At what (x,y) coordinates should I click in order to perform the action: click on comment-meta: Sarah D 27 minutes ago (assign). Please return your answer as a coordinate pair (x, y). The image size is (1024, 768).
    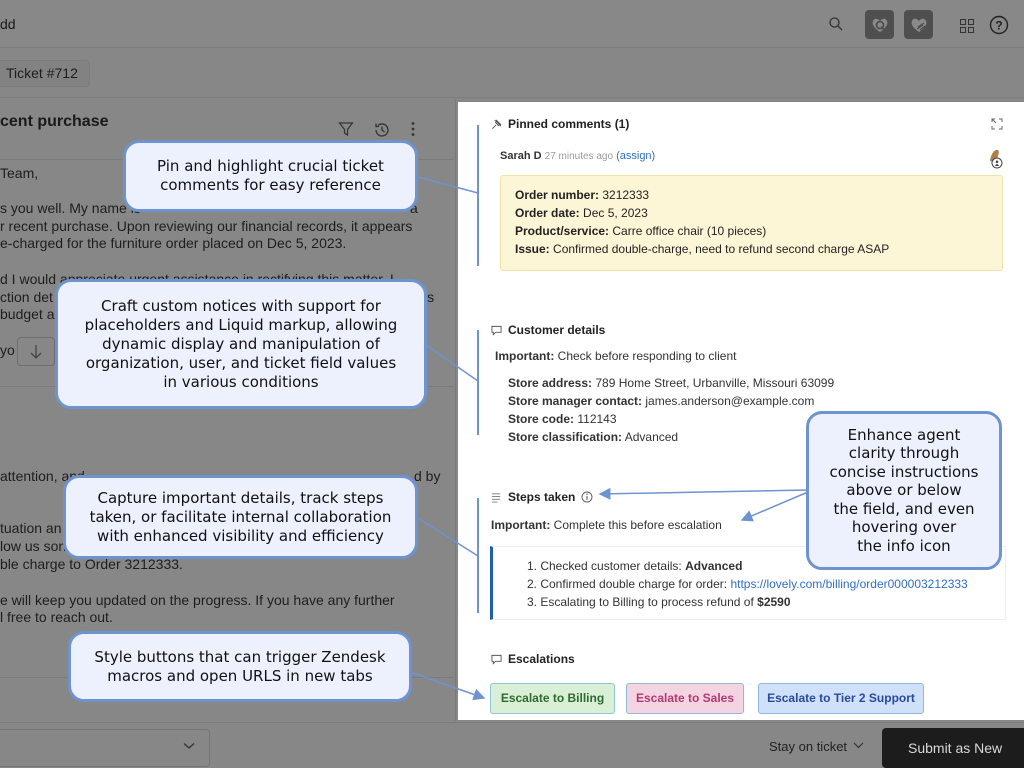
    Looking at the image, I should click on (577, 156).